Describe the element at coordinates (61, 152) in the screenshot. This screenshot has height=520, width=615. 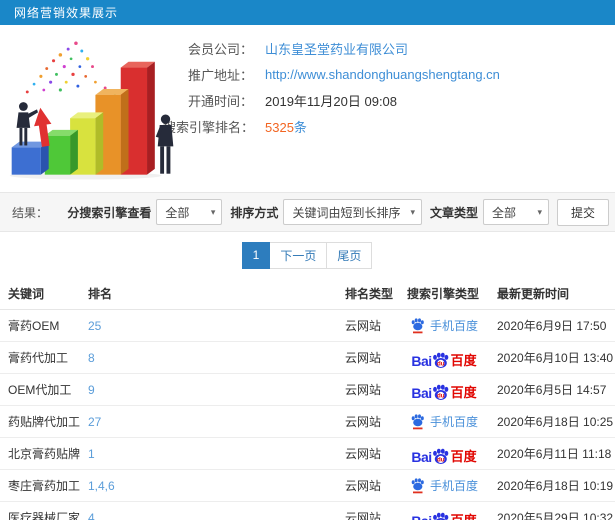
I see `bar-green` at that location.